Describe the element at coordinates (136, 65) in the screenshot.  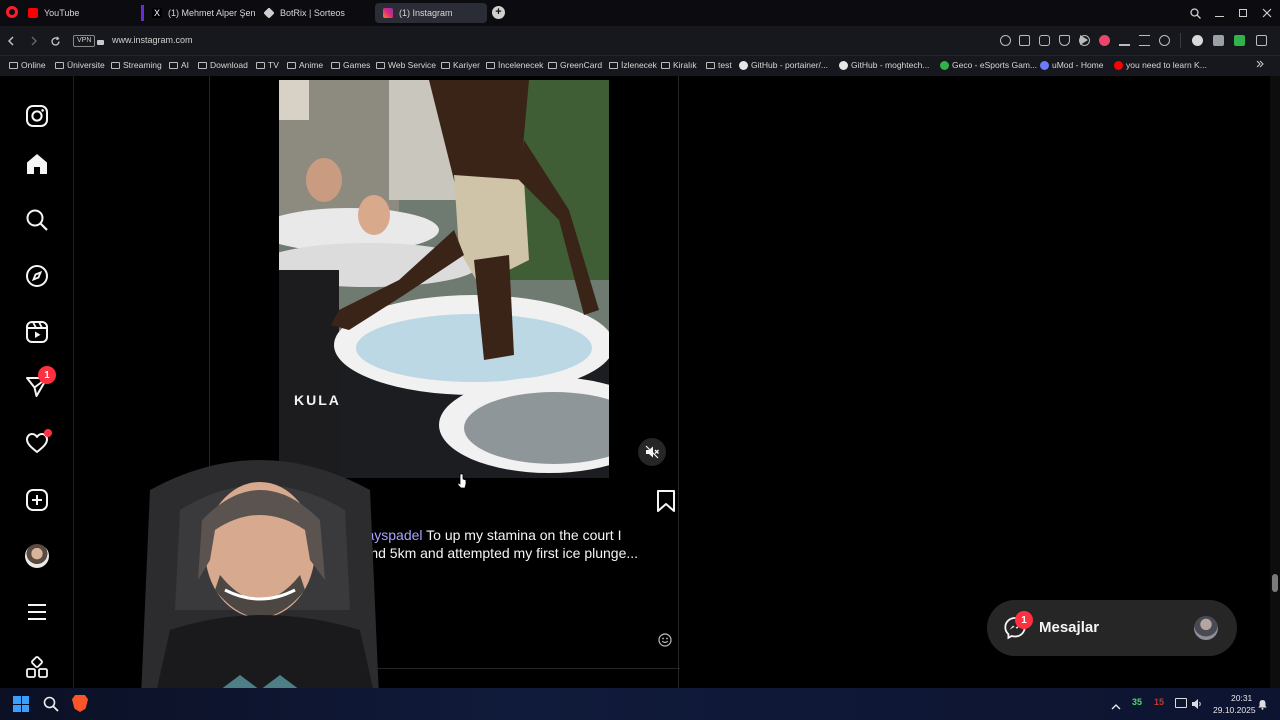
I see `bookmark-streaming: Streaming` at that location.